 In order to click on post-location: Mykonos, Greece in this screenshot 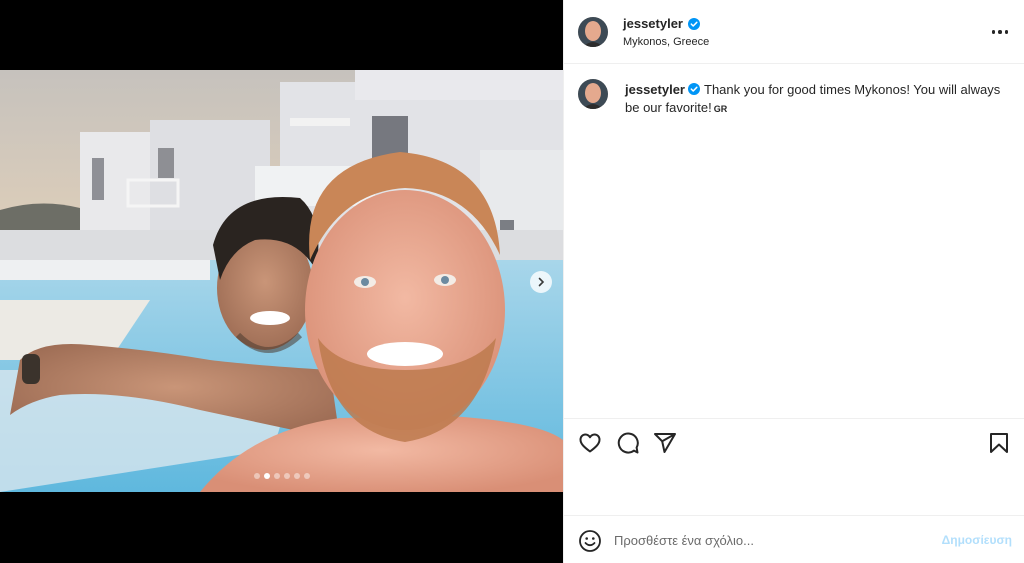, I will do `click(666, 42)`.